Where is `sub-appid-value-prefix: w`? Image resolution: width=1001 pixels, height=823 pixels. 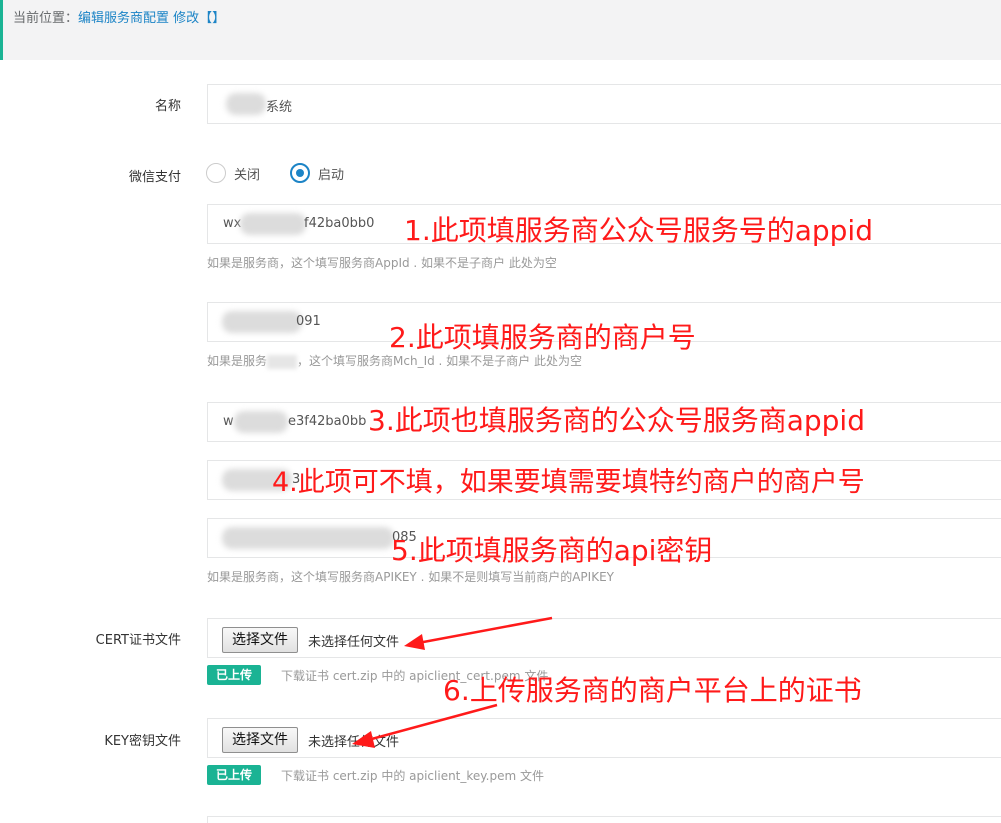 sub-appid-value-prefix: w is located at coordinates (228, 421).